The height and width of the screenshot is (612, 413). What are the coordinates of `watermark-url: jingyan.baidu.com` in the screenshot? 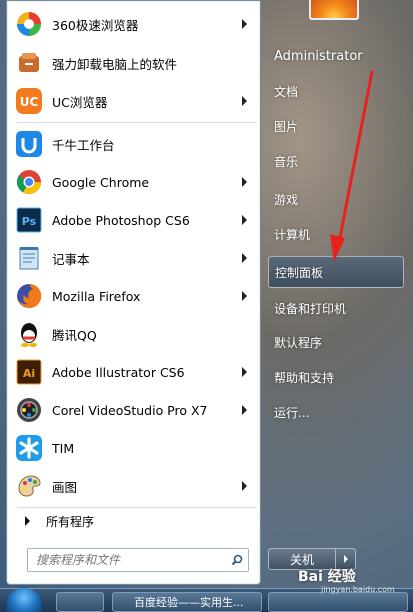 It's located at (358, 589).